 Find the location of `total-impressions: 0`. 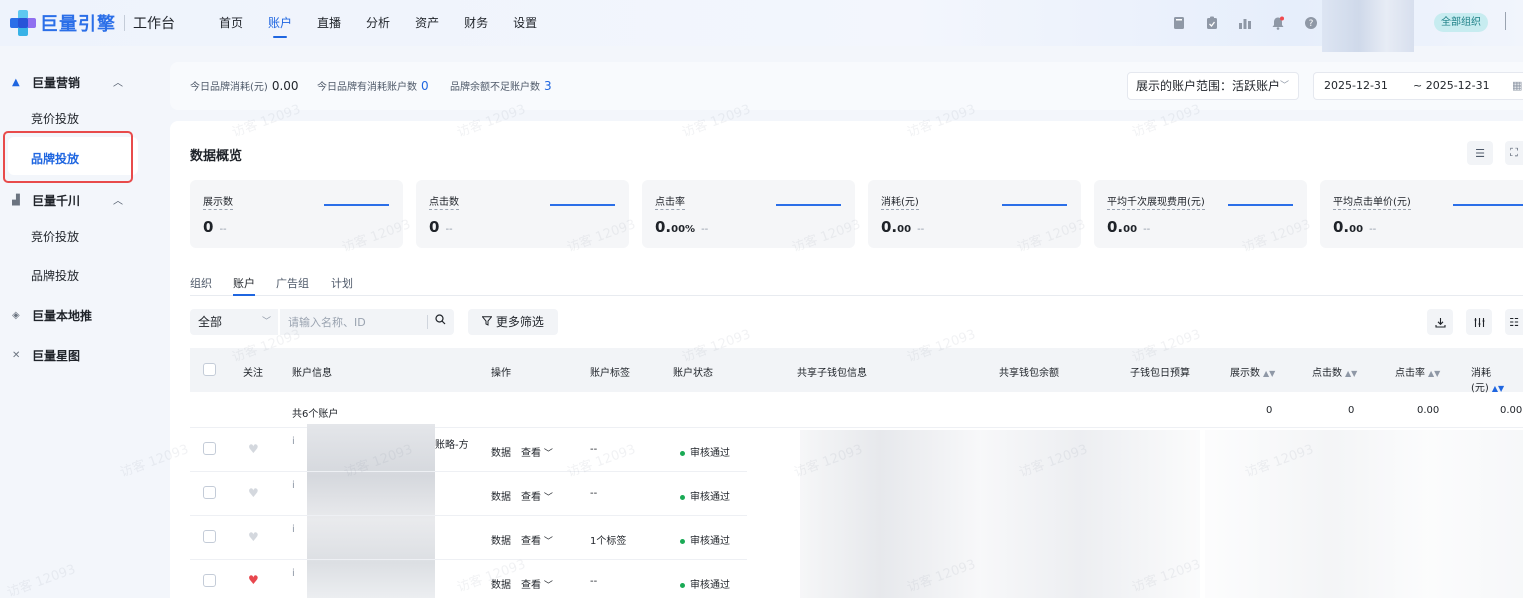

total-impressions: 0 is located at coordinates (1269, 410).